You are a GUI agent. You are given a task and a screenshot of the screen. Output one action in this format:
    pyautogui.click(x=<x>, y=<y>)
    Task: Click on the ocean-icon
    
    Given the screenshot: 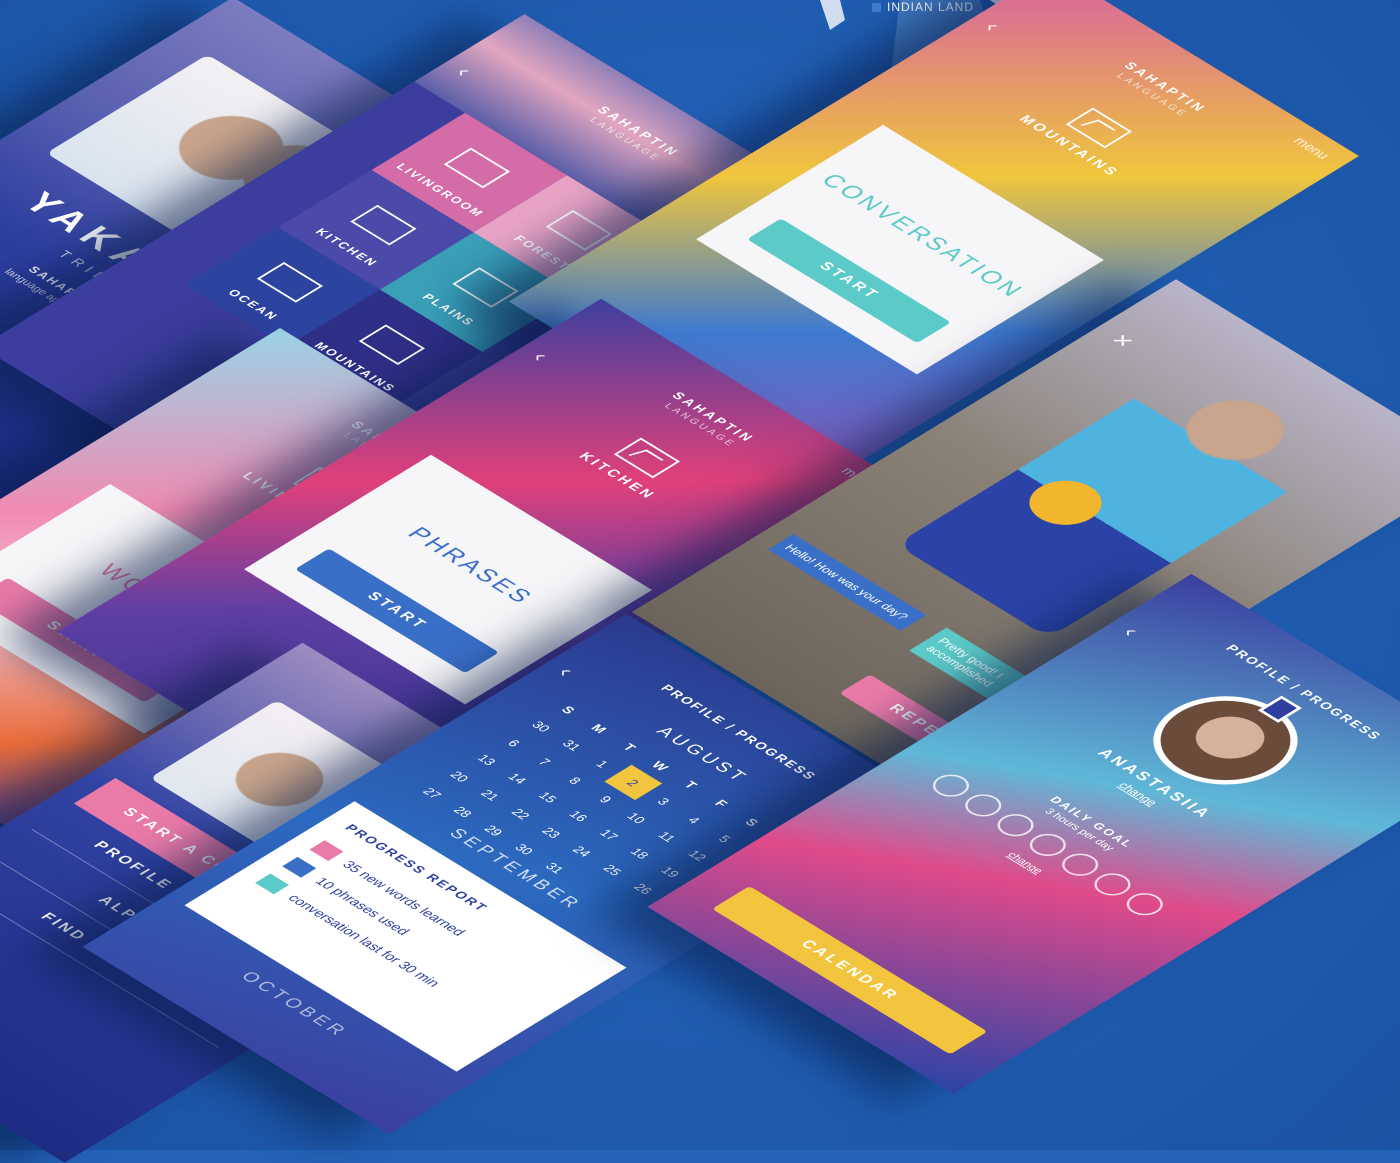 What is the action you would take?
    pyautogui.click(x=290, y=282)
    